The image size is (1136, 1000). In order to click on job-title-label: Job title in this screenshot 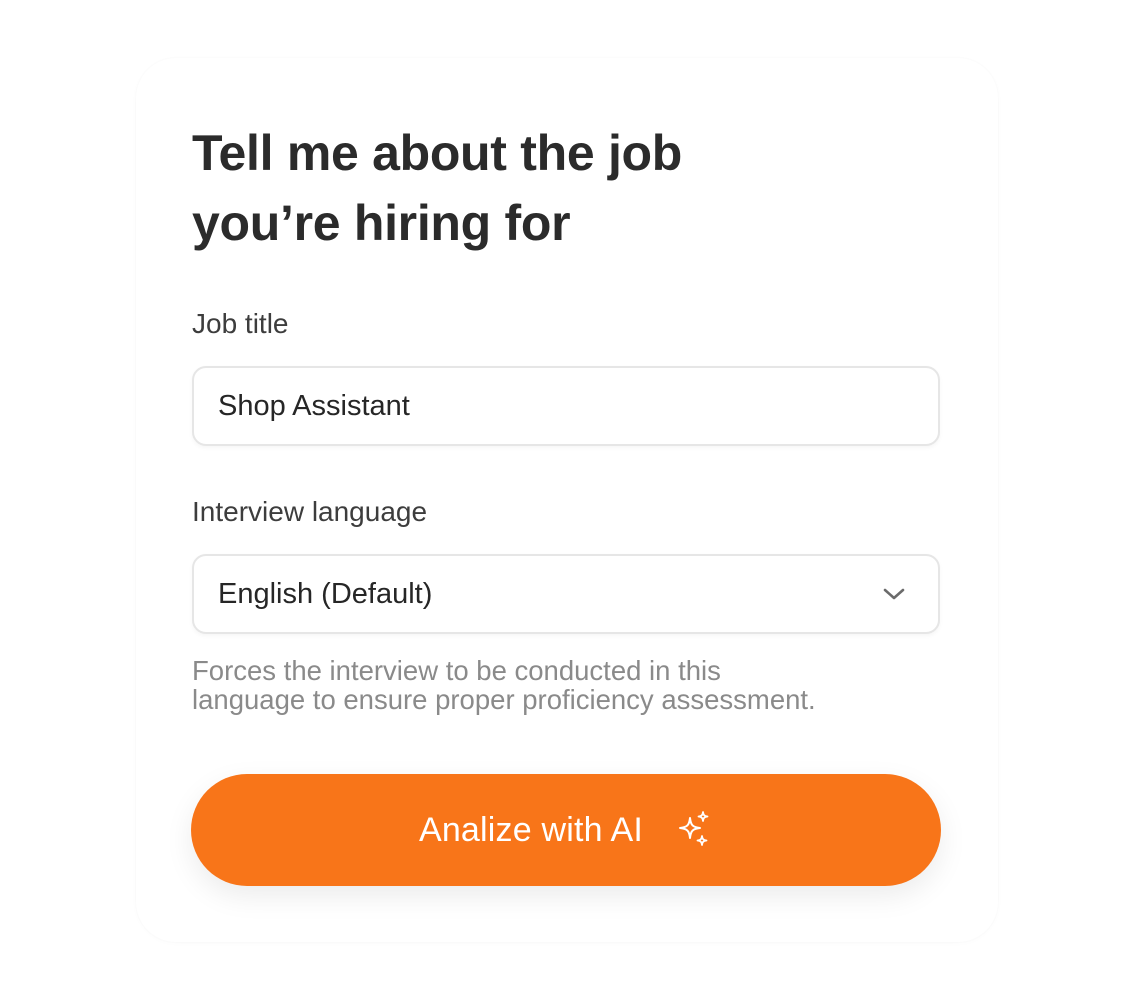, I will do `click(240, 323)`.